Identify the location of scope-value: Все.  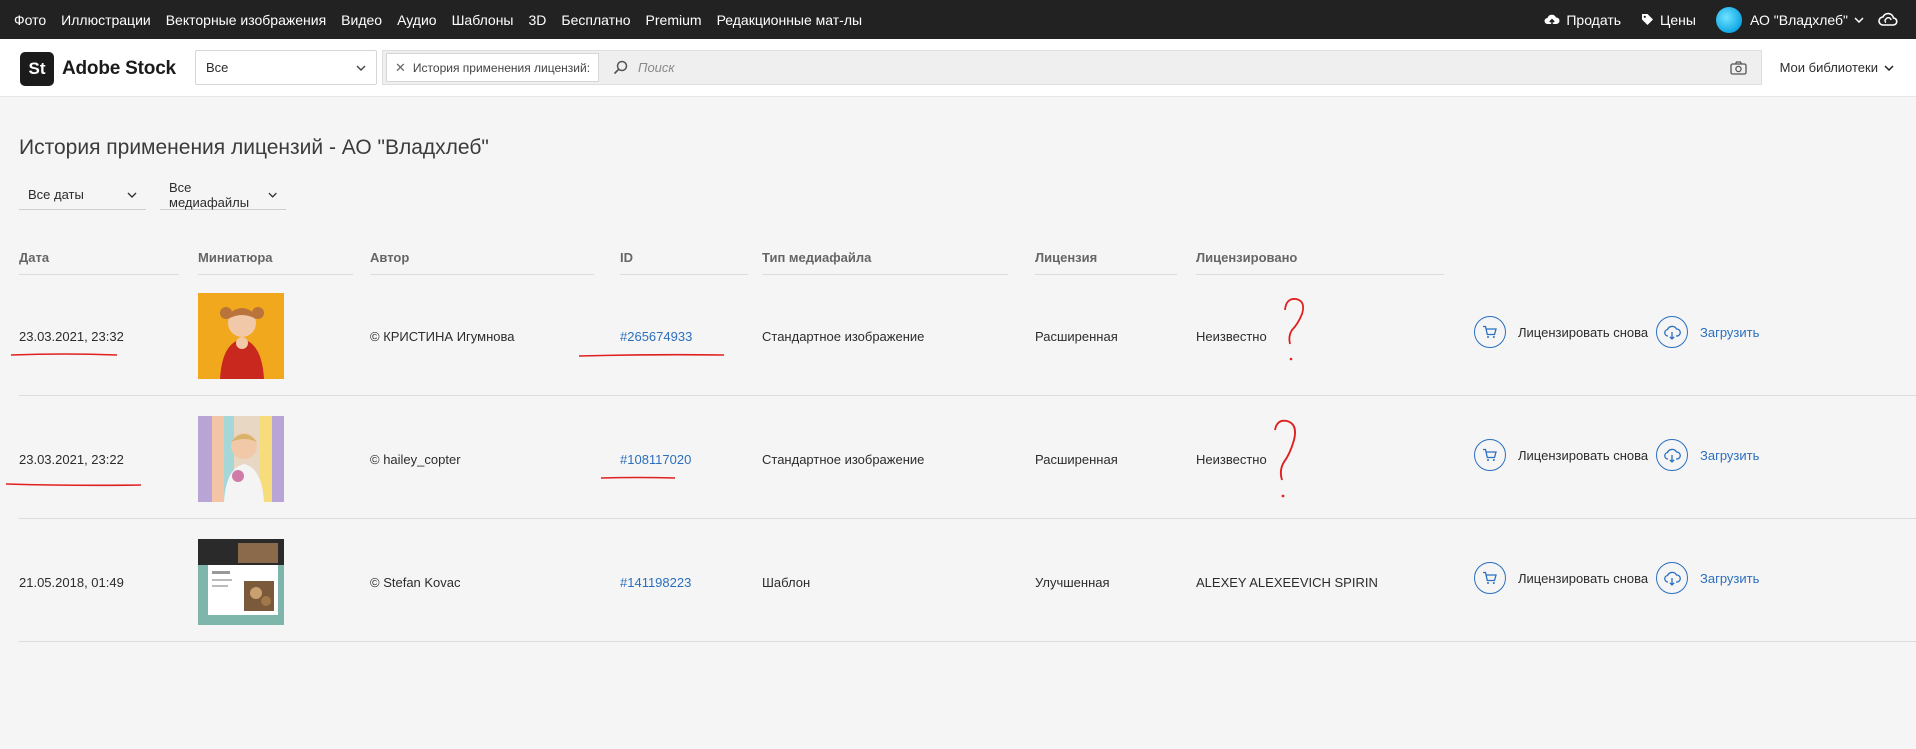
(217, 67).